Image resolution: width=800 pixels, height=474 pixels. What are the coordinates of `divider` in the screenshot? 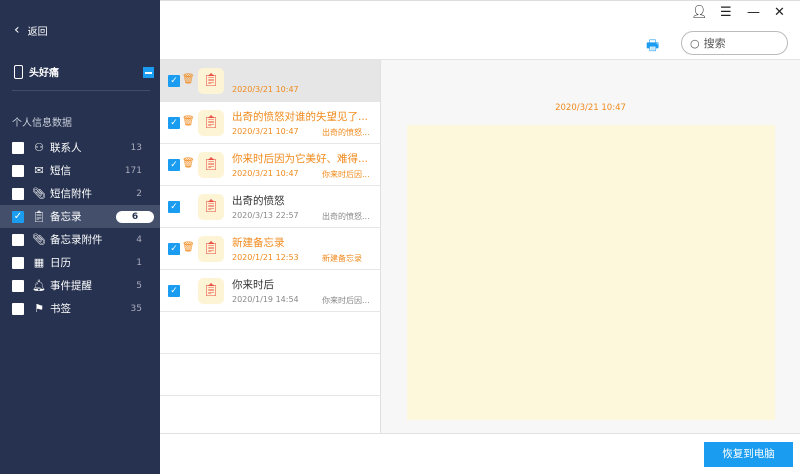 It's located at (81, 90).